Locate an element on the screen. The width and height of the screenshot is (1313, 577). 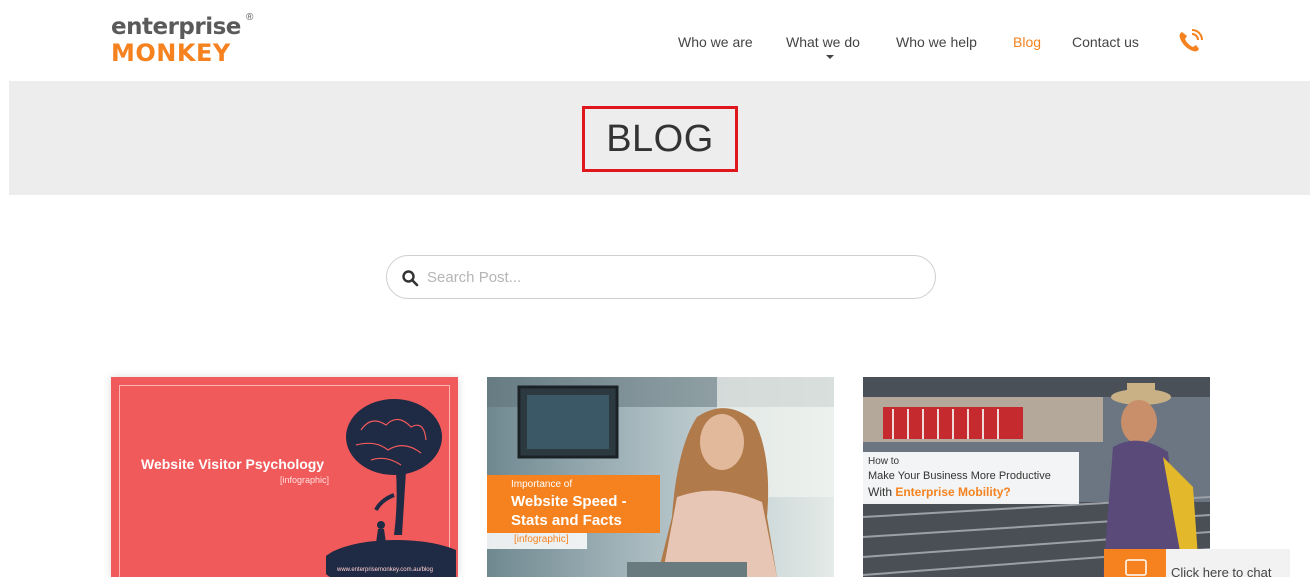
card-footer-url: www.enterprisemonkey.com.au/blog is located at coordinates (385, 570).